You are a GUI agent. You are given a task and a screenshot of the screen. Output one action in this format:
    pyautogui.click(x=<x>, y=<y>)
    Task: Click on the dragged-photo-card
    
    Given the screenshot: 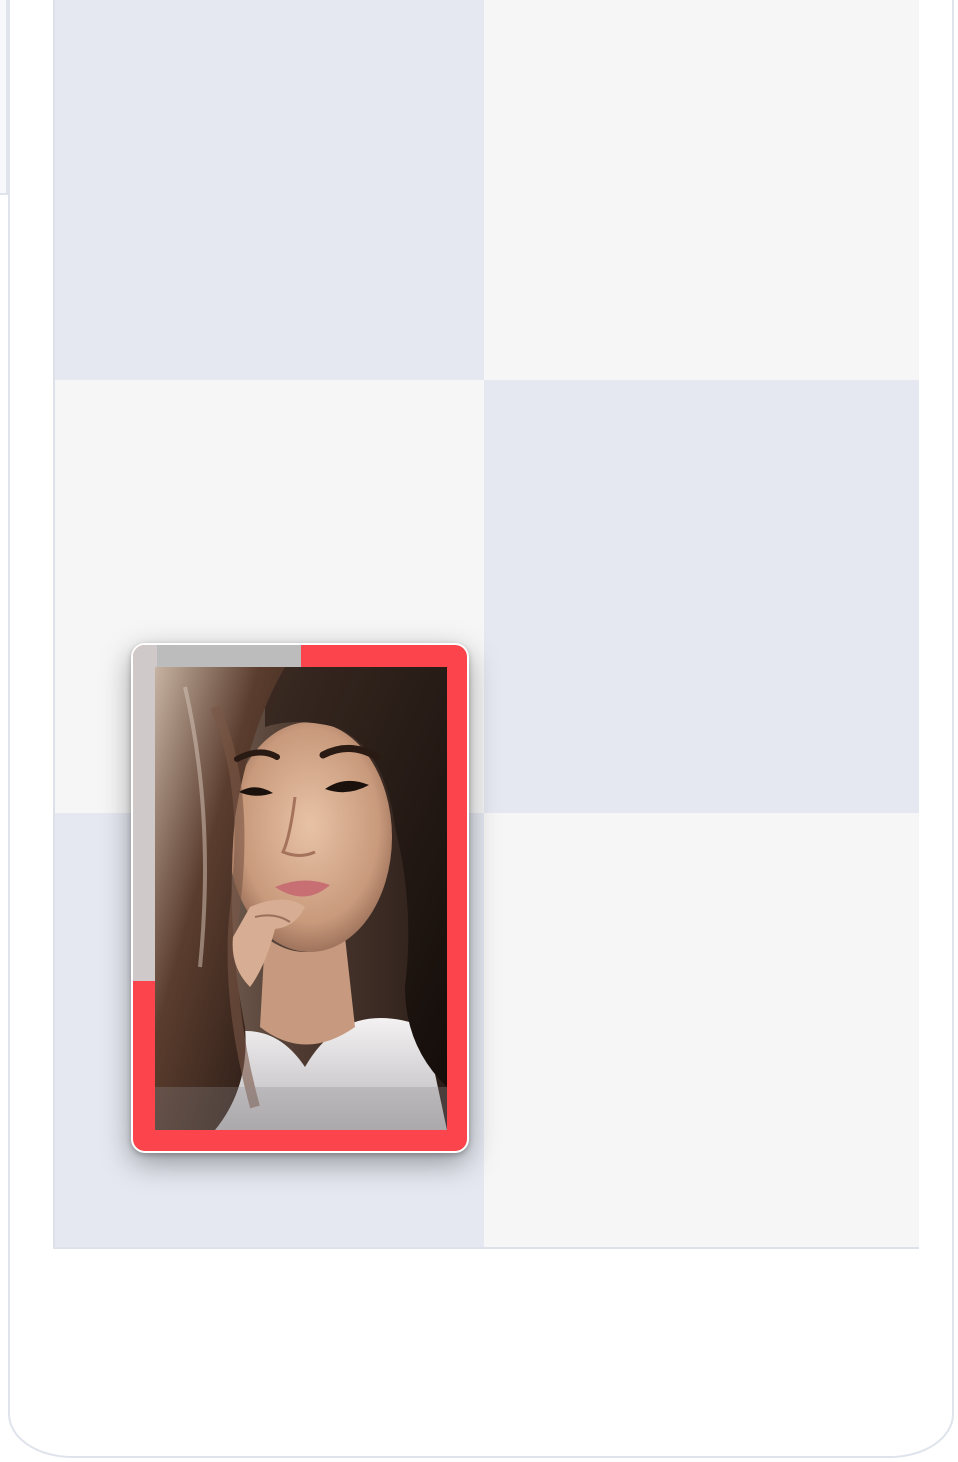 What is the action you would take?
    pyautogui.click(x=300, y=898)
    